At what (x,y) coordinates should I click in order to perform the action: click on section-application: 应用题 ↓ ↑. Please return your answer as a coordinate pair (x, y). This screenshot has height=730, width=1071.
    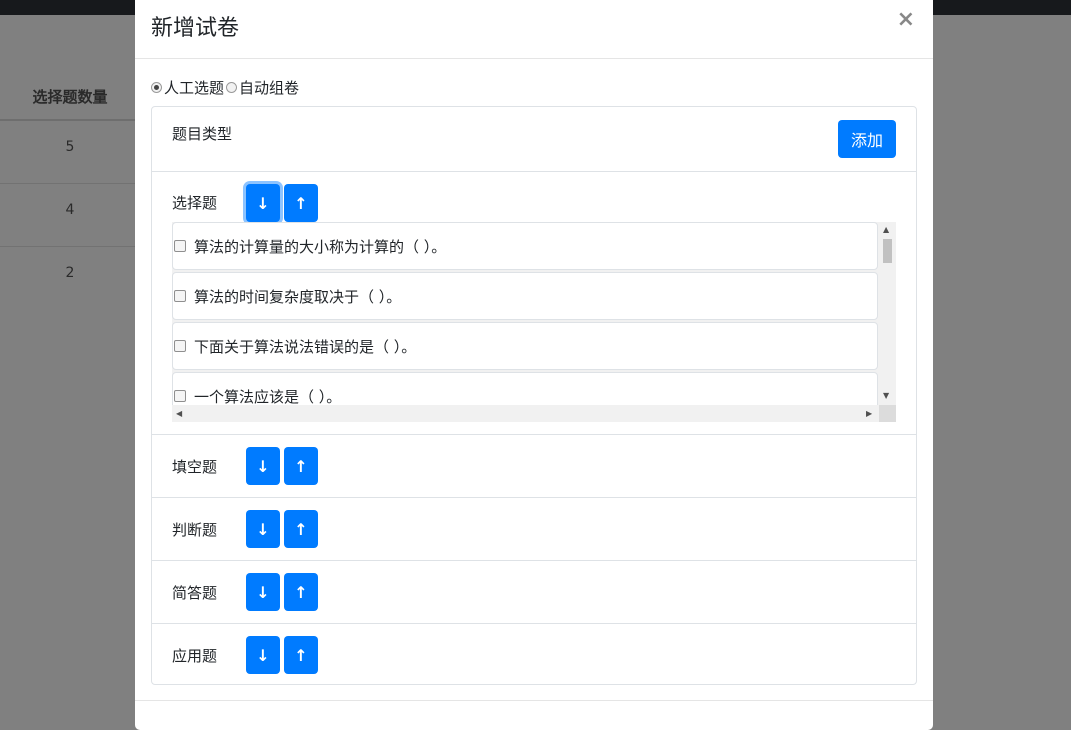
    Looking at the image, I should click on (534, 655).